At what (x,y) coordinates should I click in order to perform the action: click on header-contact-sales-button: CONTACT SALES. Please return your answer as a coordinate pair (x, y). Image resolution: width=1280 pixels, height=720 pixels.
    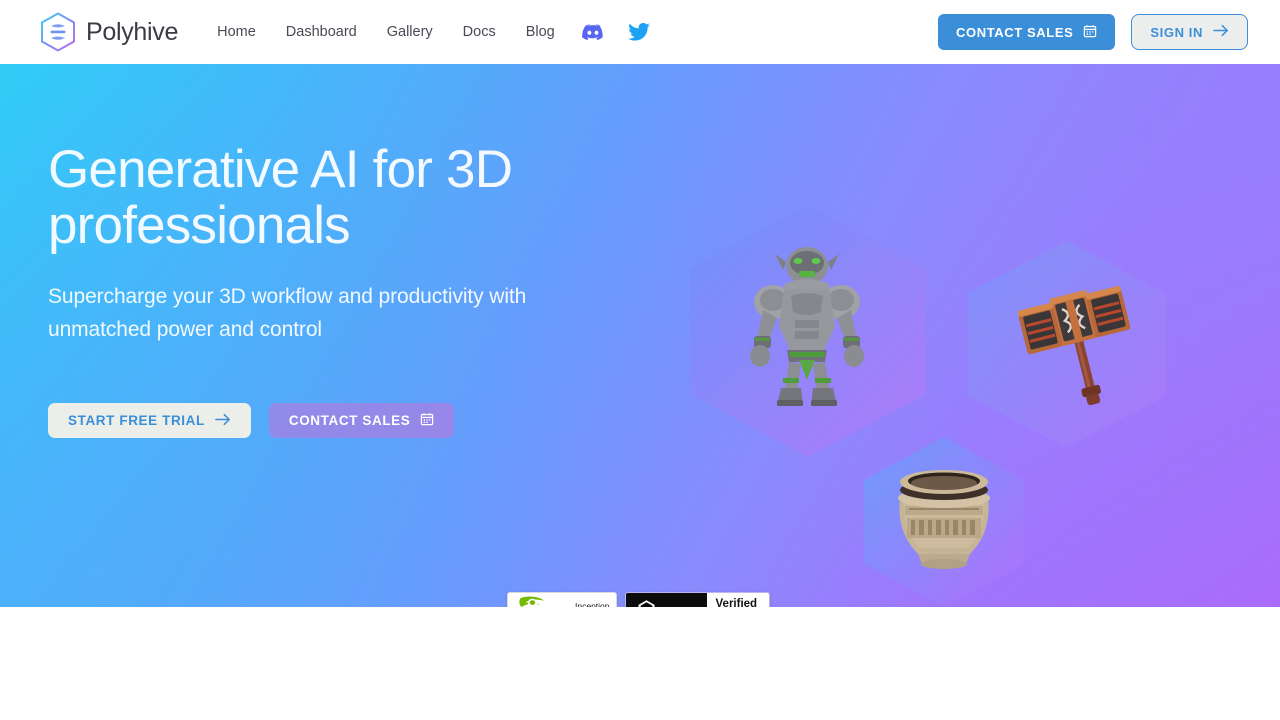
    Looking at the image, I should click on (1027, 32).